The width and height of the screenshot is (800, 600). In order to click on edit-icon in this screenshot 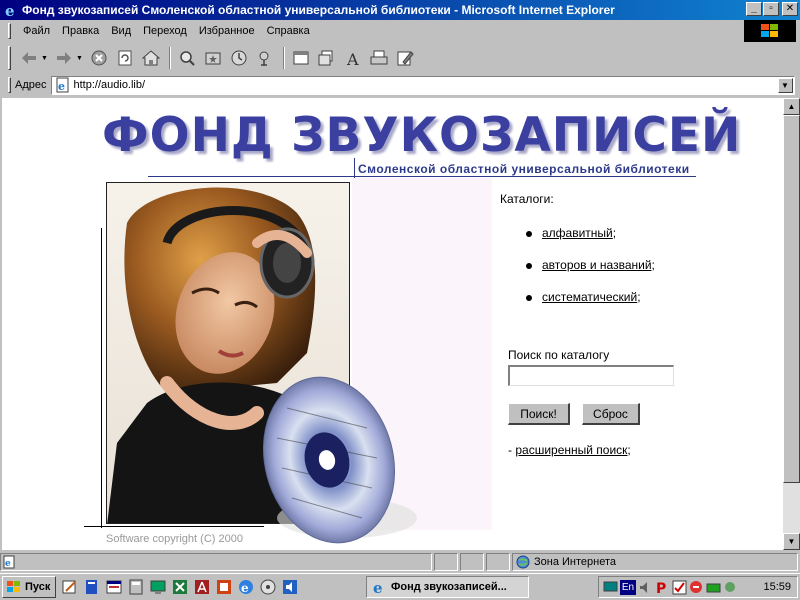, I will do `click(405, 58)`.